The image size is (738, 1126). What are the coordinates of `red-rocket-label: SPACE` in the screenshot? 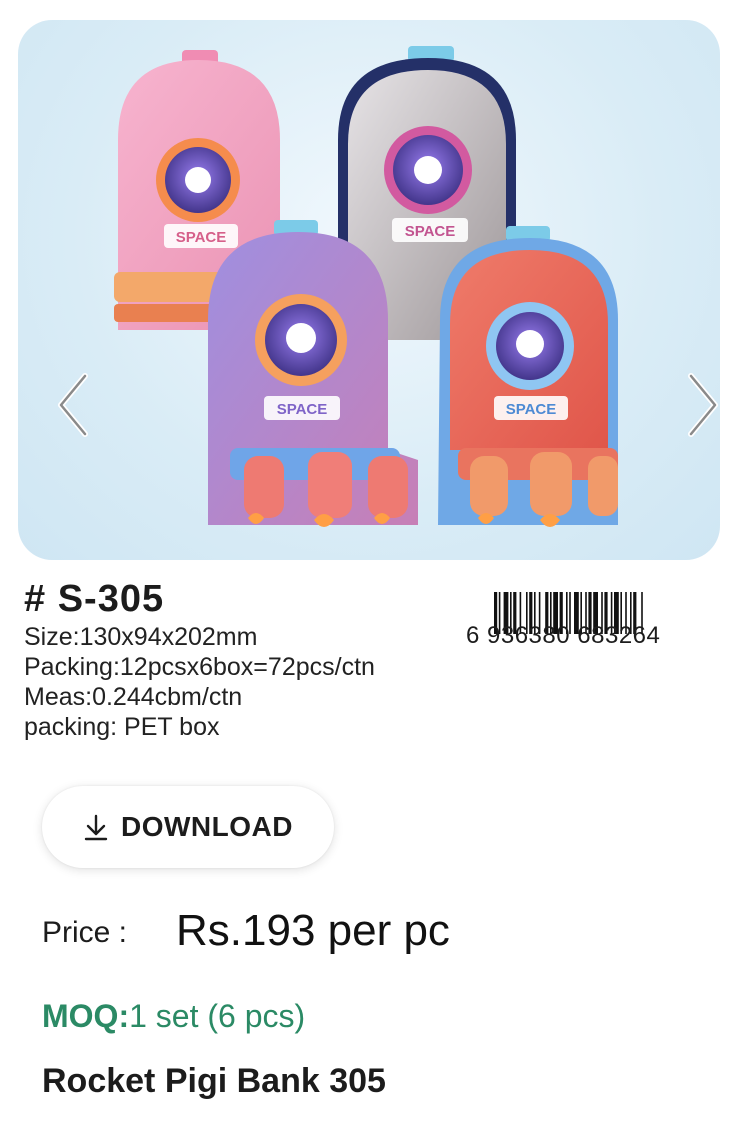 It's located at (531, 409).